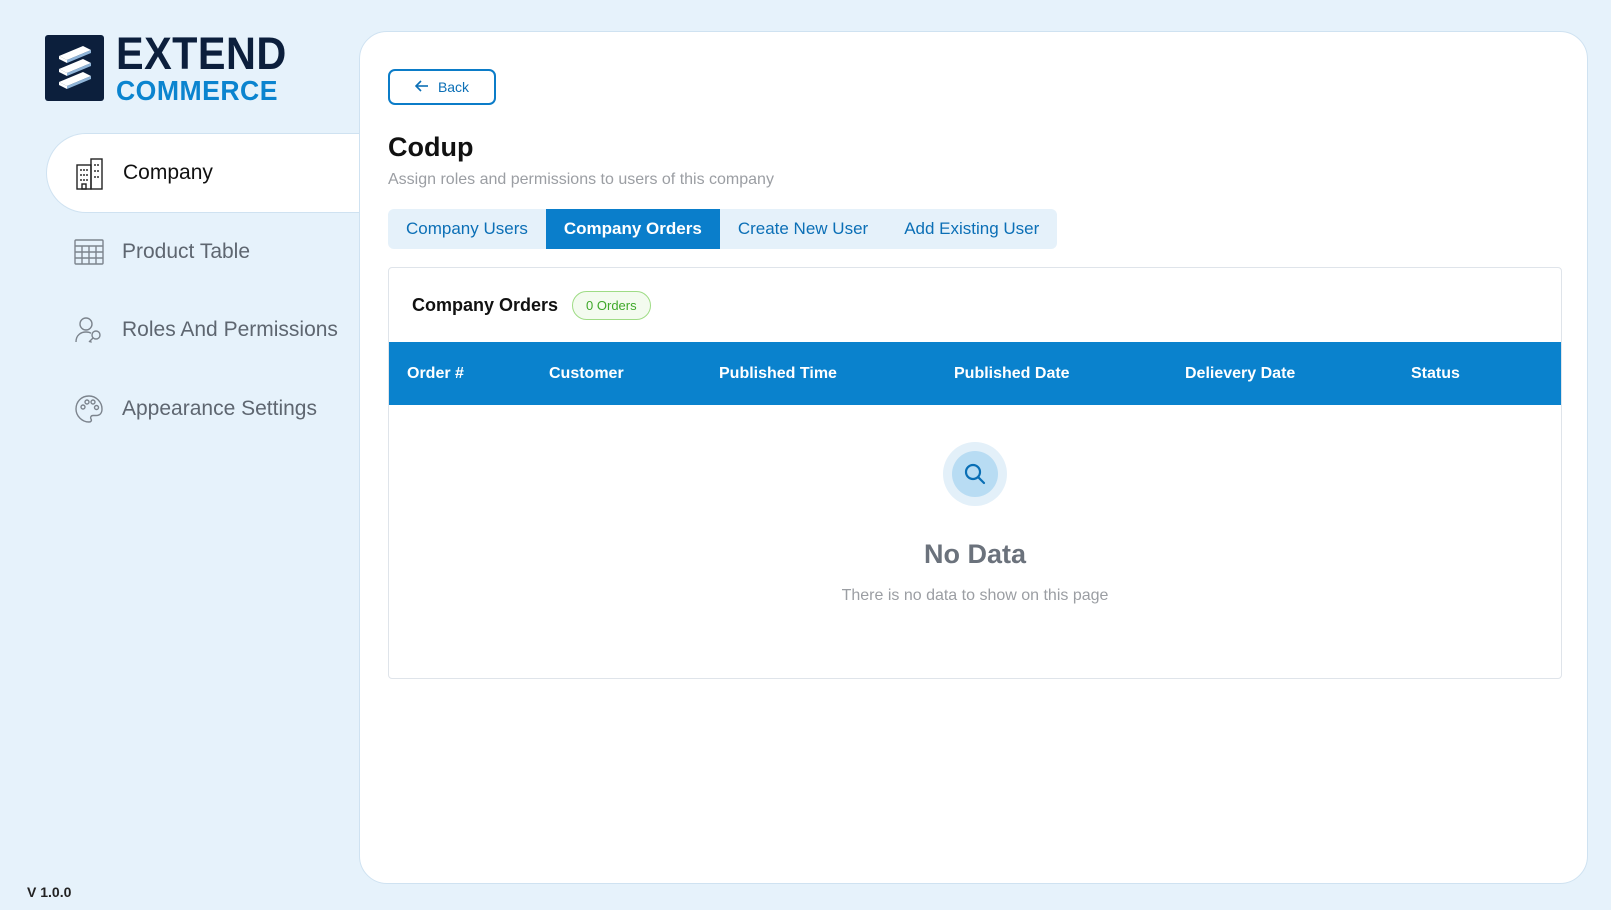 This screenshot has width=1611, height=910. Describe the element at coordinates (453, 87) in the screenshot. I see `back-button-label: Back` at that location.